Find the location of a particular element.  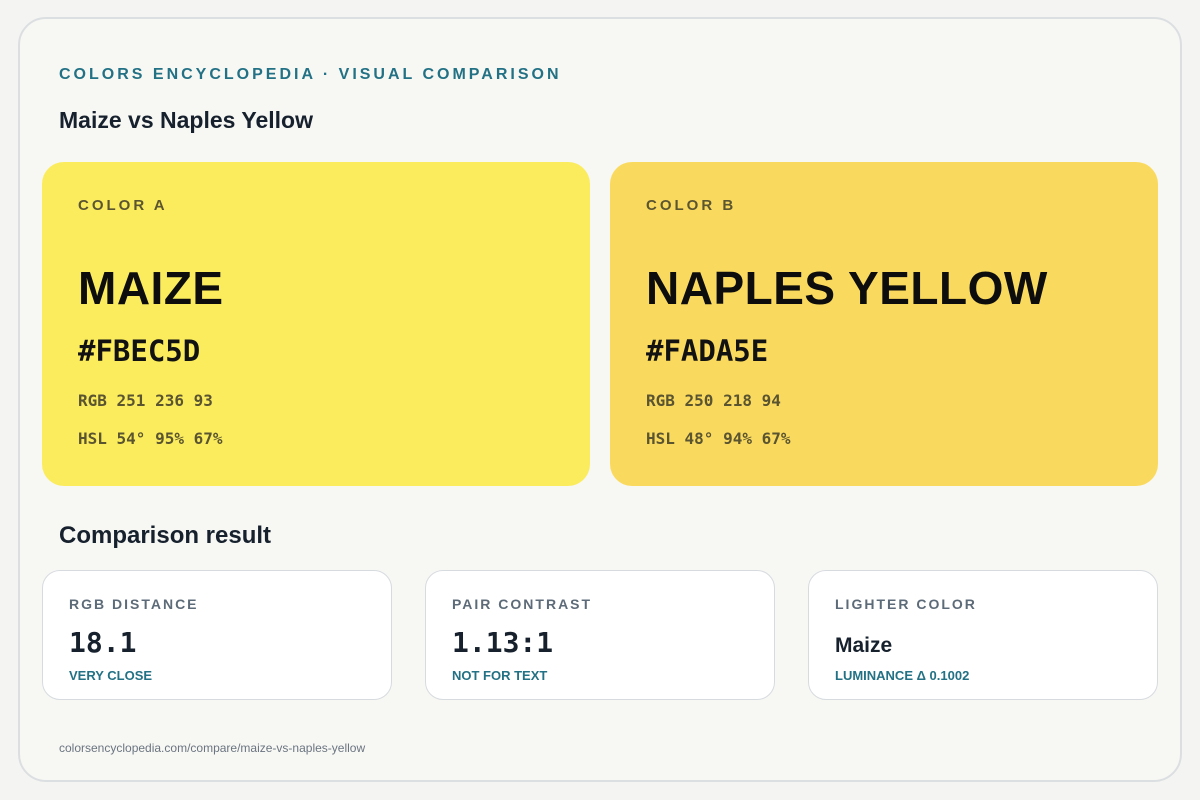

color-b-hex: #FADA5E is located at coordinates (707, 351).